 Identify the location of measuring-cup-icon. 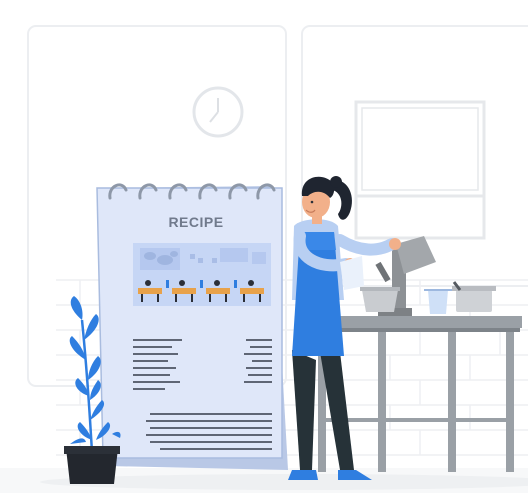
(438, 301).